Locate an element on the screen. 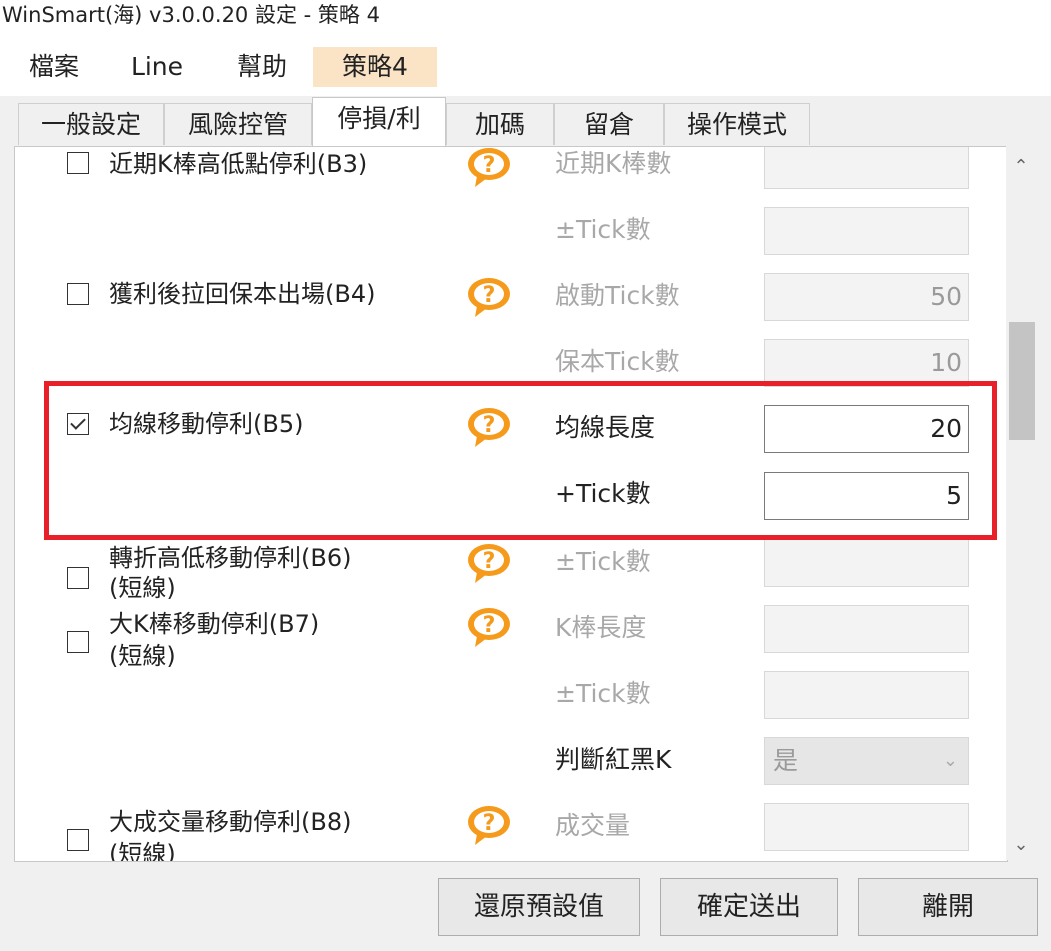 Image resolution: width=1051 pixels, height=951 pixels. scroll-up-icon: ⌃ is located at coordinates (1021, 167).